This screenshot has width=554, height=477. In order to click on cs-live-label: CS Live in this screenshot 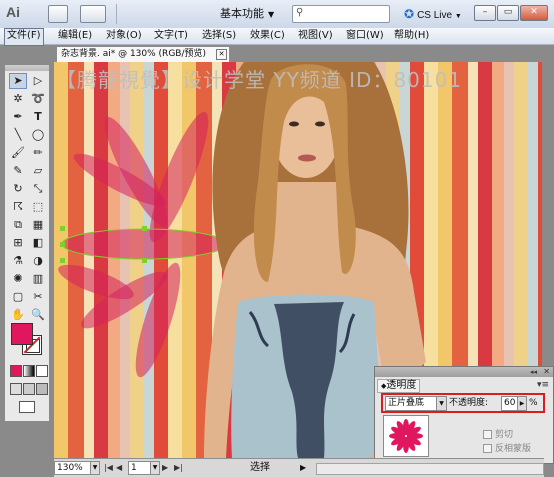, I will do `click(435, 15)`.